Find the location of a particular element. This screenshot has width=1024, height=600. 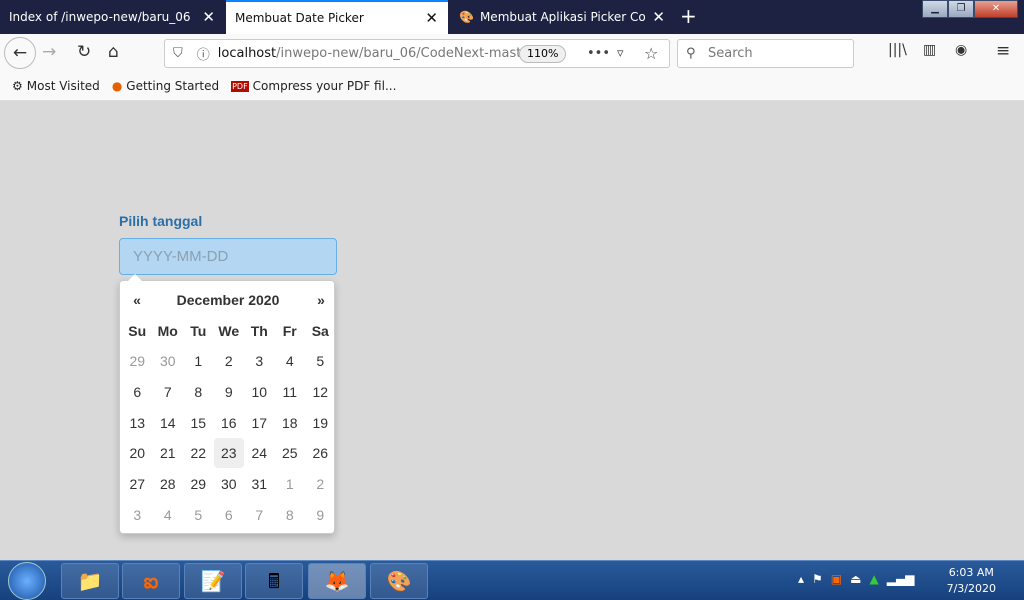

search-icon: ⚲ is located at coordinates (691, 53).